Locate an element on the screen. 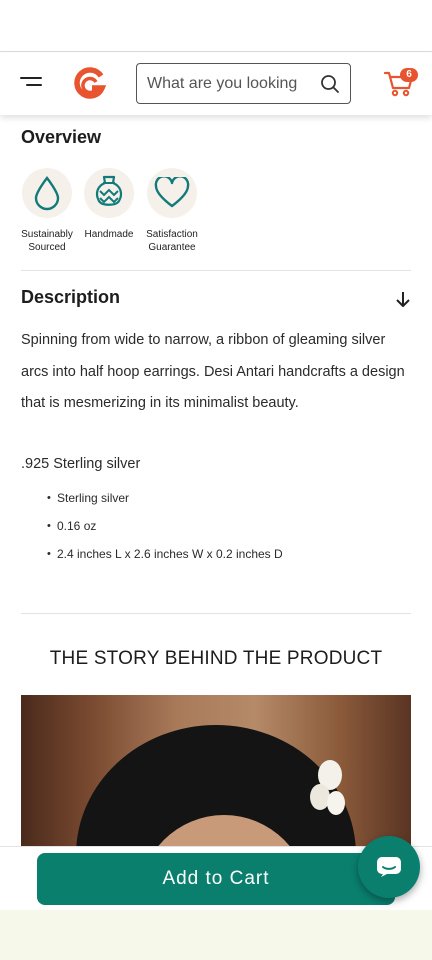 This screenshot has height=960, width=432. footer-strip is located at coordinates (216, 935).